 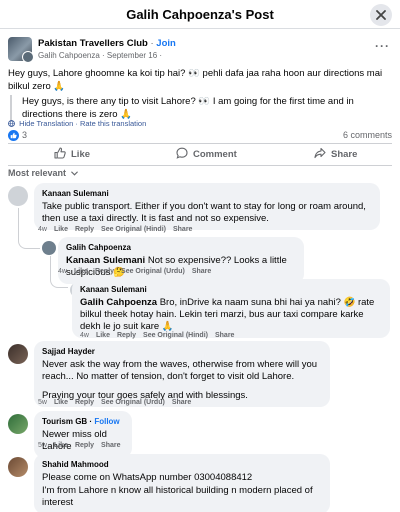 I want to click on share-icon, so click(x=320, y=153).